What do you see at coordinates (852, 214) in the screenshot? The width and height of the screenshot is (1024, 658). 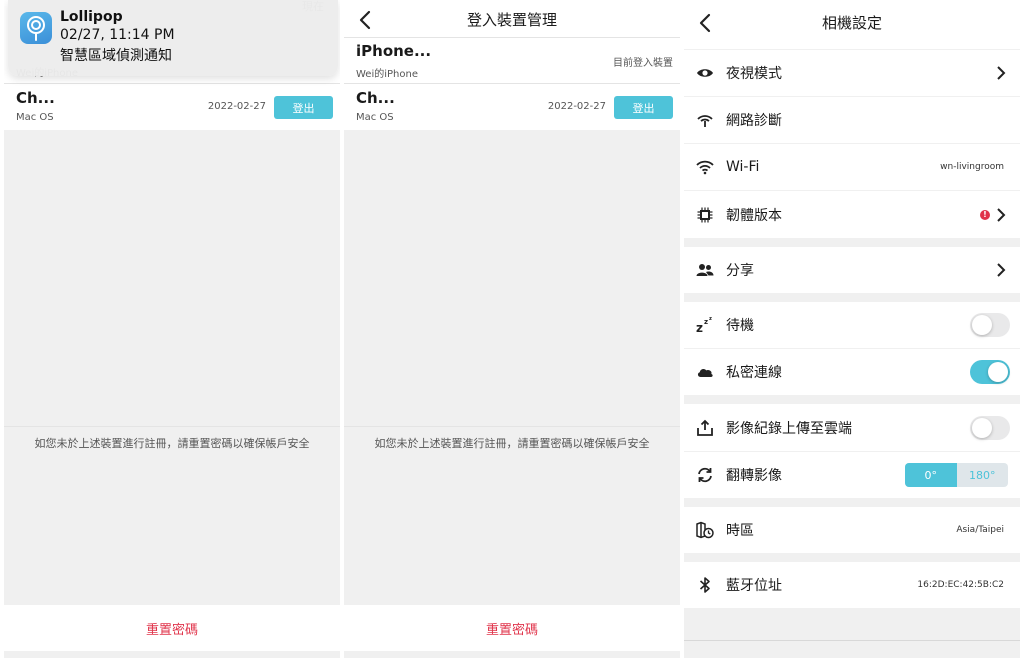 I see `firmware-version-row: 韌體版本 !` at bounding box center [852, 214].